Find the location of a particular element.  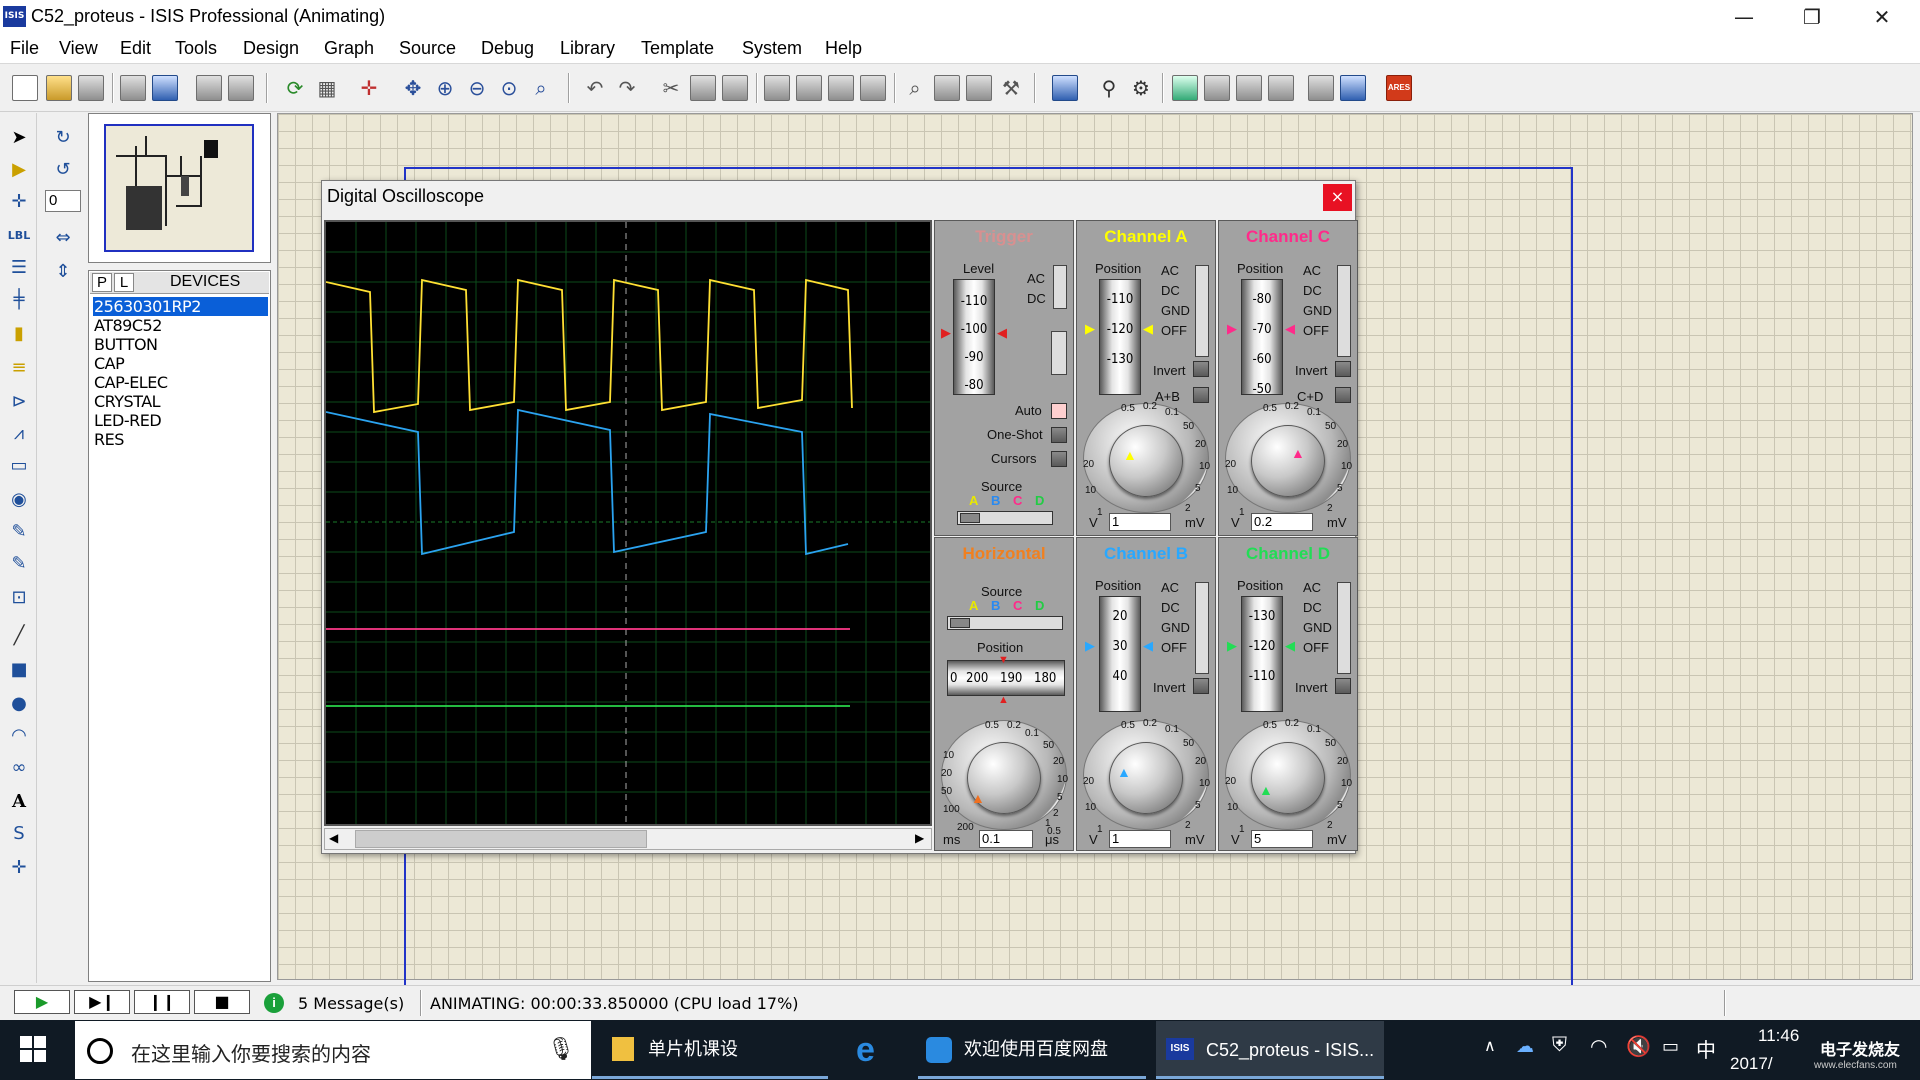

device-item: BUTTON is located at coordinates (180, 344).